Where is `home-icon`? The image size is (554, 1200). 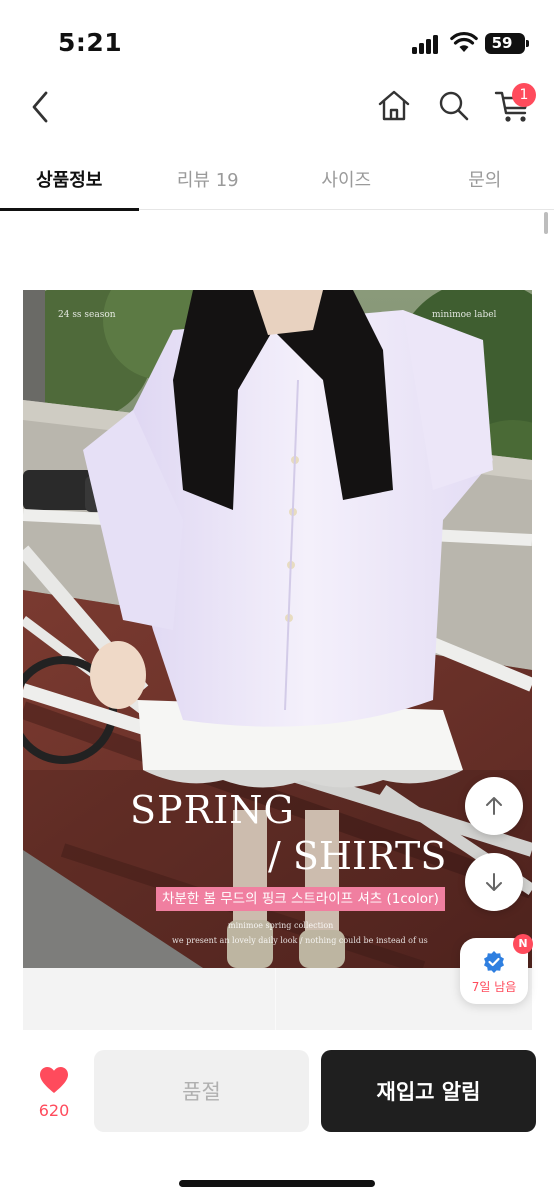
home-icon is located at coordinates (394, 105).